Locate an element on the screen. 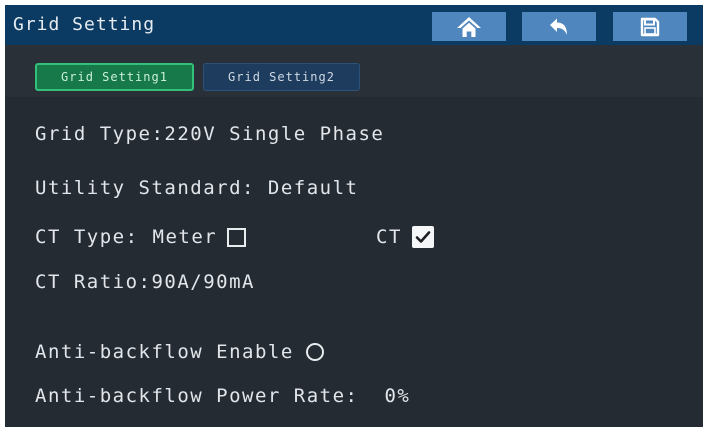  ct-ratio-label: CT Ratio: is located at coordinates (93, 282).